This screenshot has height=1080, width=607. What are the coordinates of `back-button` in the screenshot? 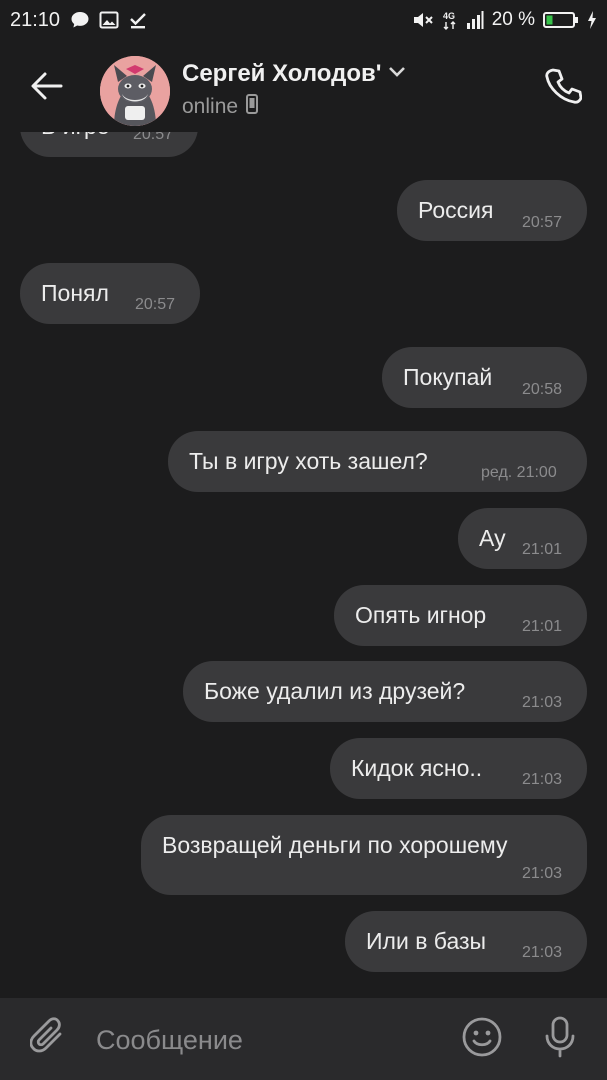 It's located at (47, 88).